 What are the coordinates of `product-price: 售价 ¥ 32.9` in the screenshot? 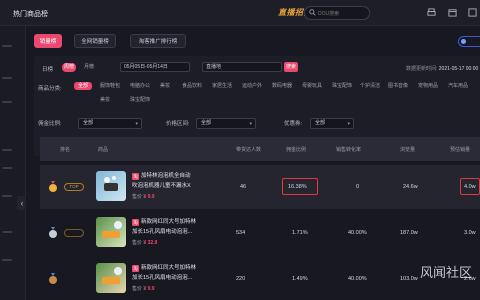 It's located at (145, 243).